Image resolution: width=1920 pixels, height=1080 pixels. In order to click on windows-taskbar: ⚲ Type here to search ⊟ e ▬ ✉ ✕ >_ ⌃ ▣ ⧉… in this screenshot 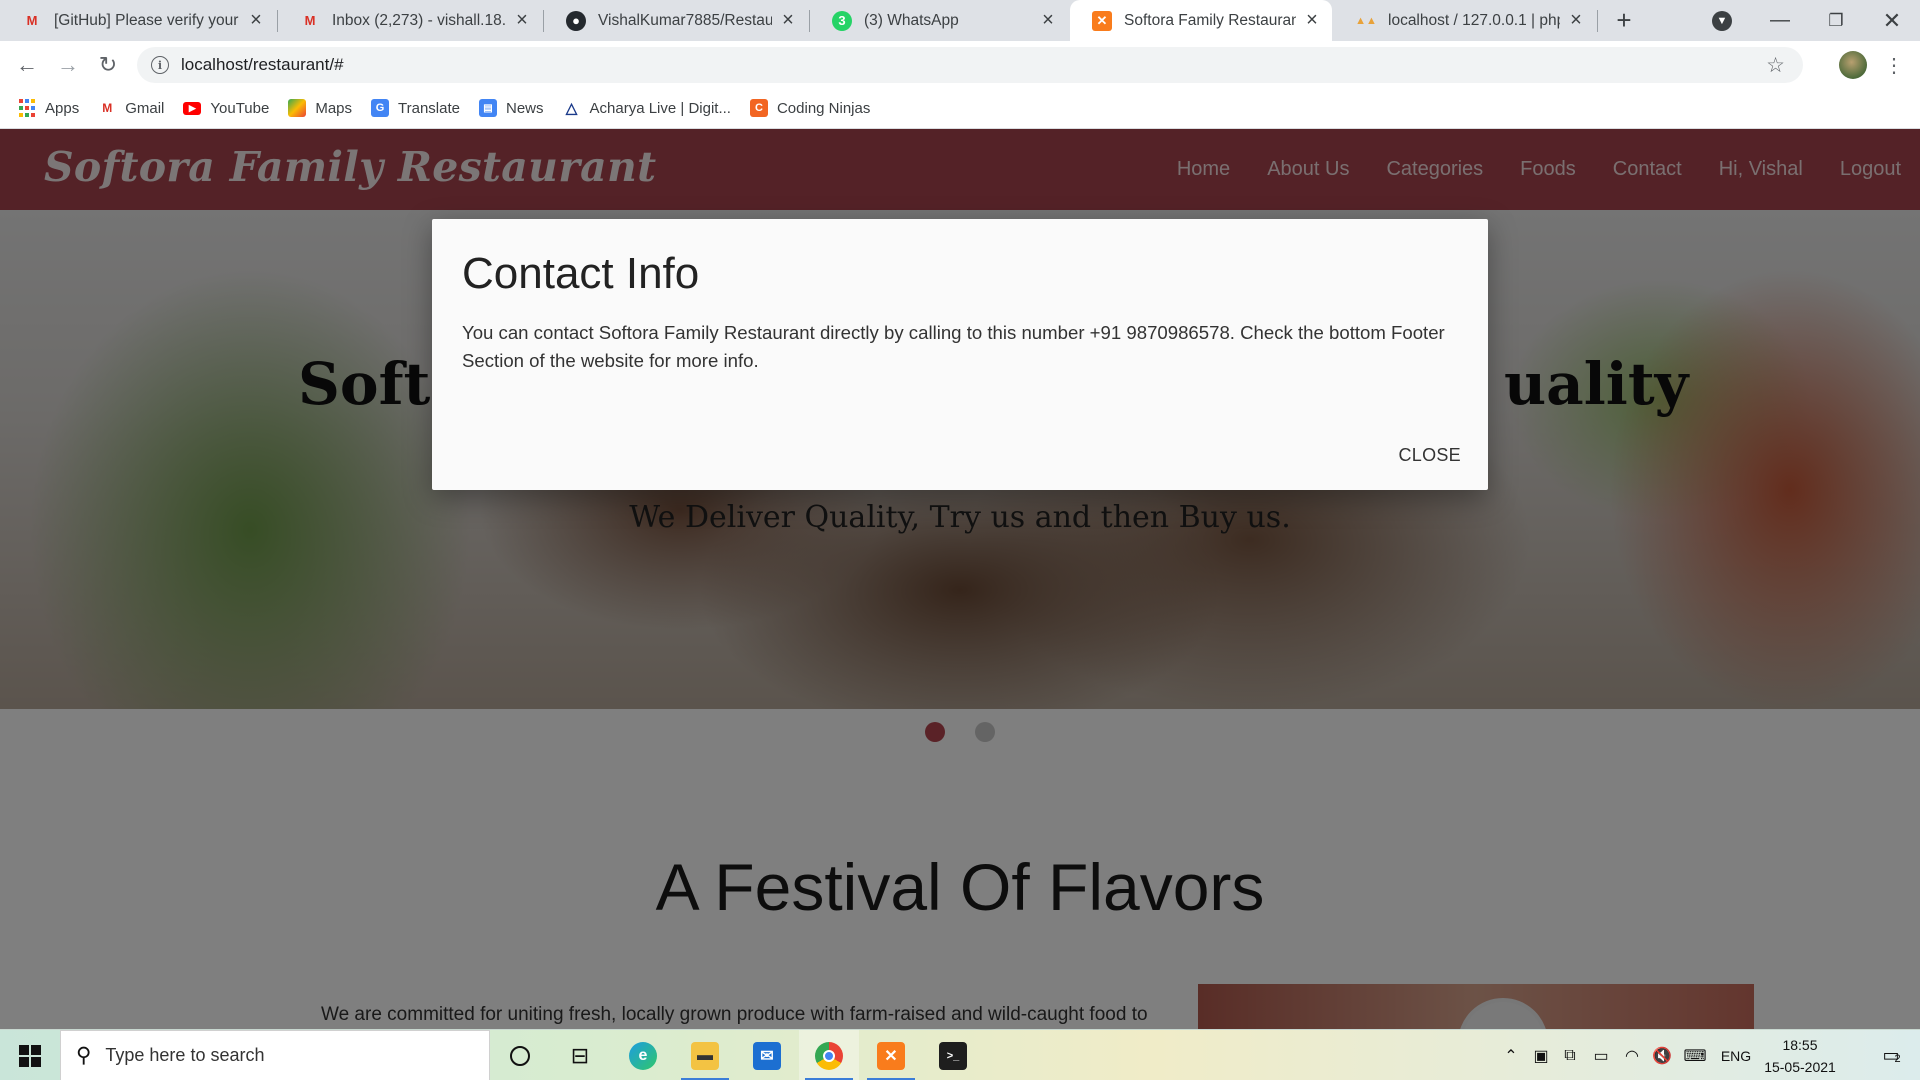, I will do `click(960, 1054)`.